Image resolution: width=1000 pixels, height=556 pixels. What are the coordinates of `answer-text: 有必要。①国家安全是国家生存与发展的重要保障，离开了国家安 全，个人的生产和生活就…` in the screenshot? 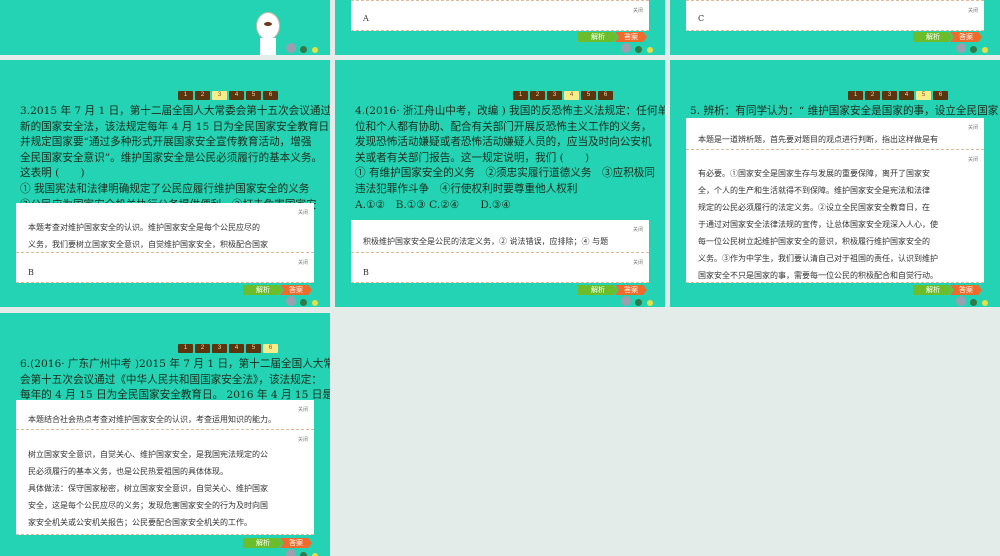 It's located at (818, 224).